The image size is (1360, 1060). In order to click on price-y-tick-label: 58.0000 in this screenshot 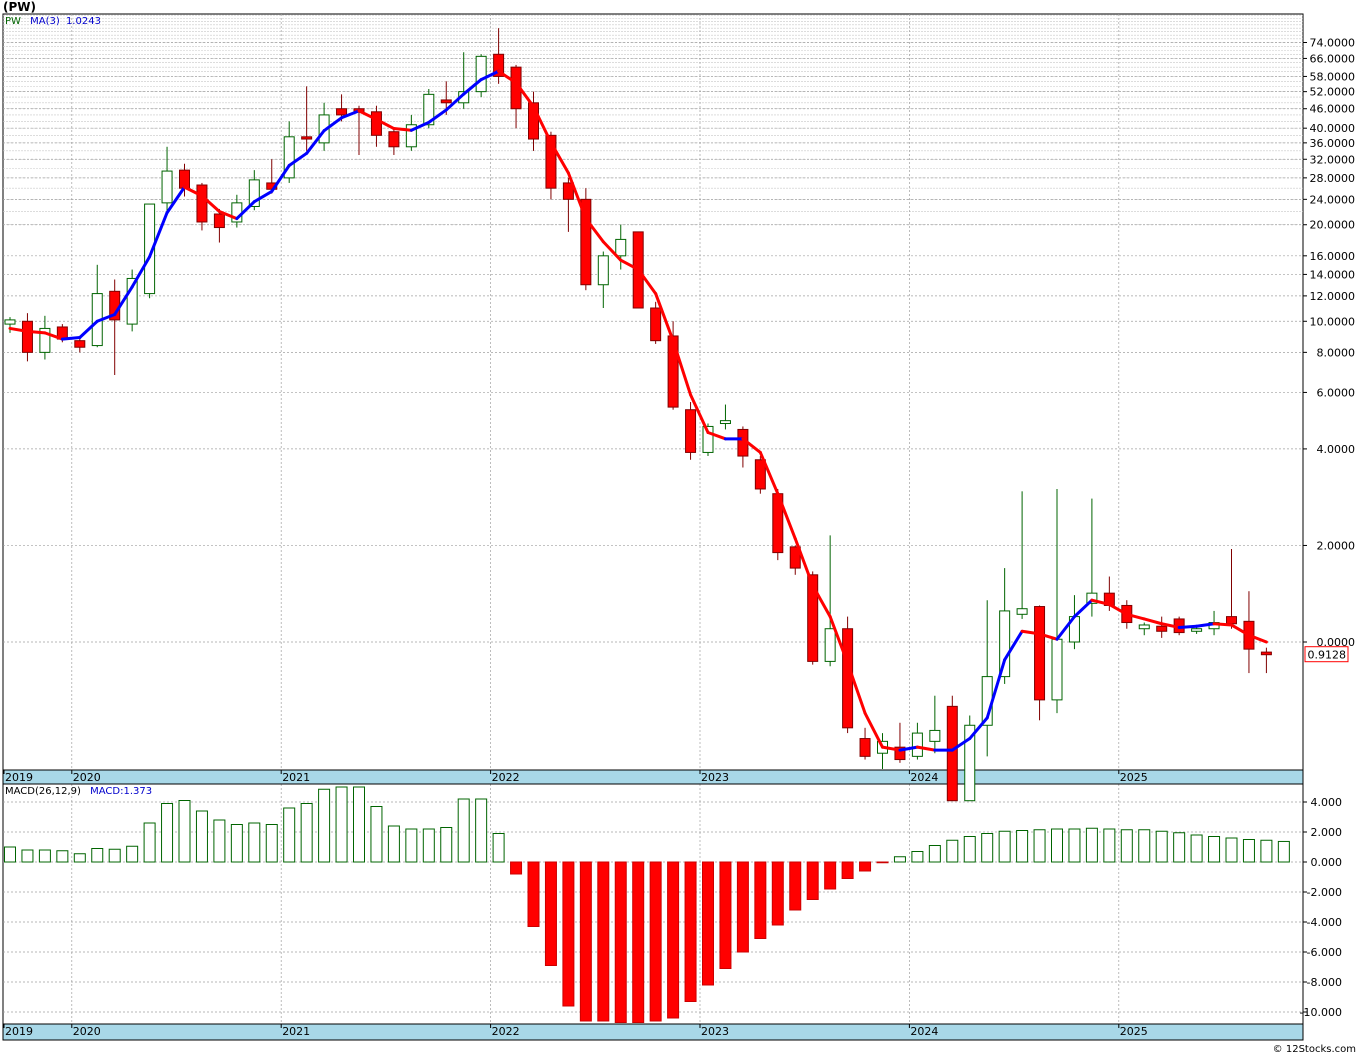, I will do `click(1333, 76)`.